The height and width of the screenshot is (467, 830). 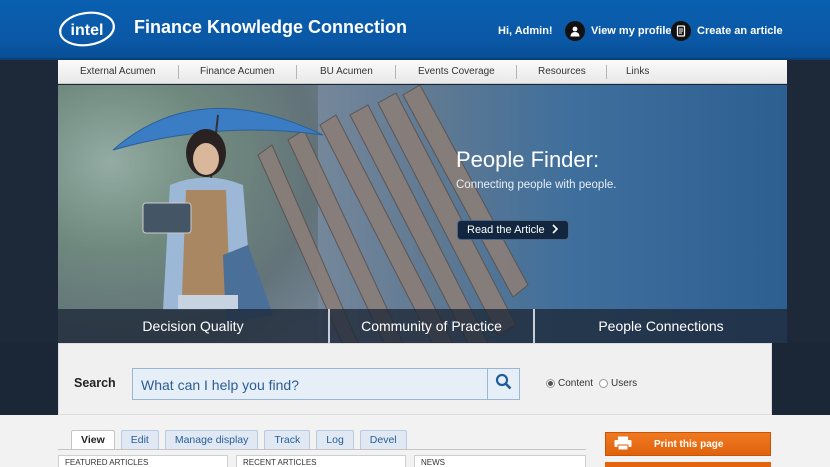 I want to click on search-panel: Search Content Users, so click(x=415, y=379).